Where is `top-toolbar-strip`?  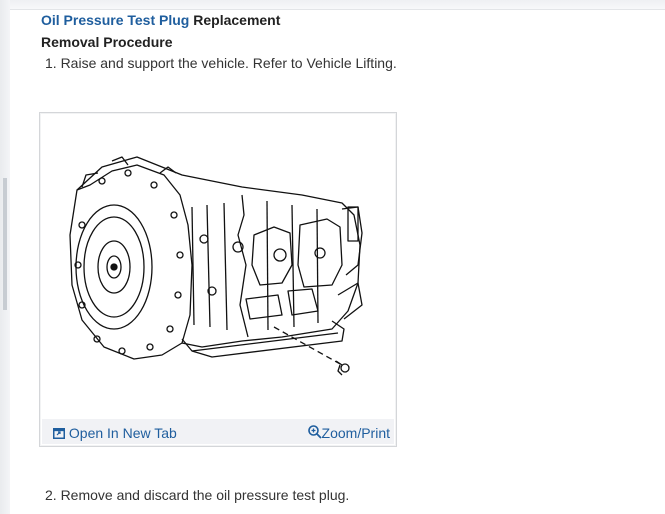 top-toolbar-strip is located at coordinates (337, 5).